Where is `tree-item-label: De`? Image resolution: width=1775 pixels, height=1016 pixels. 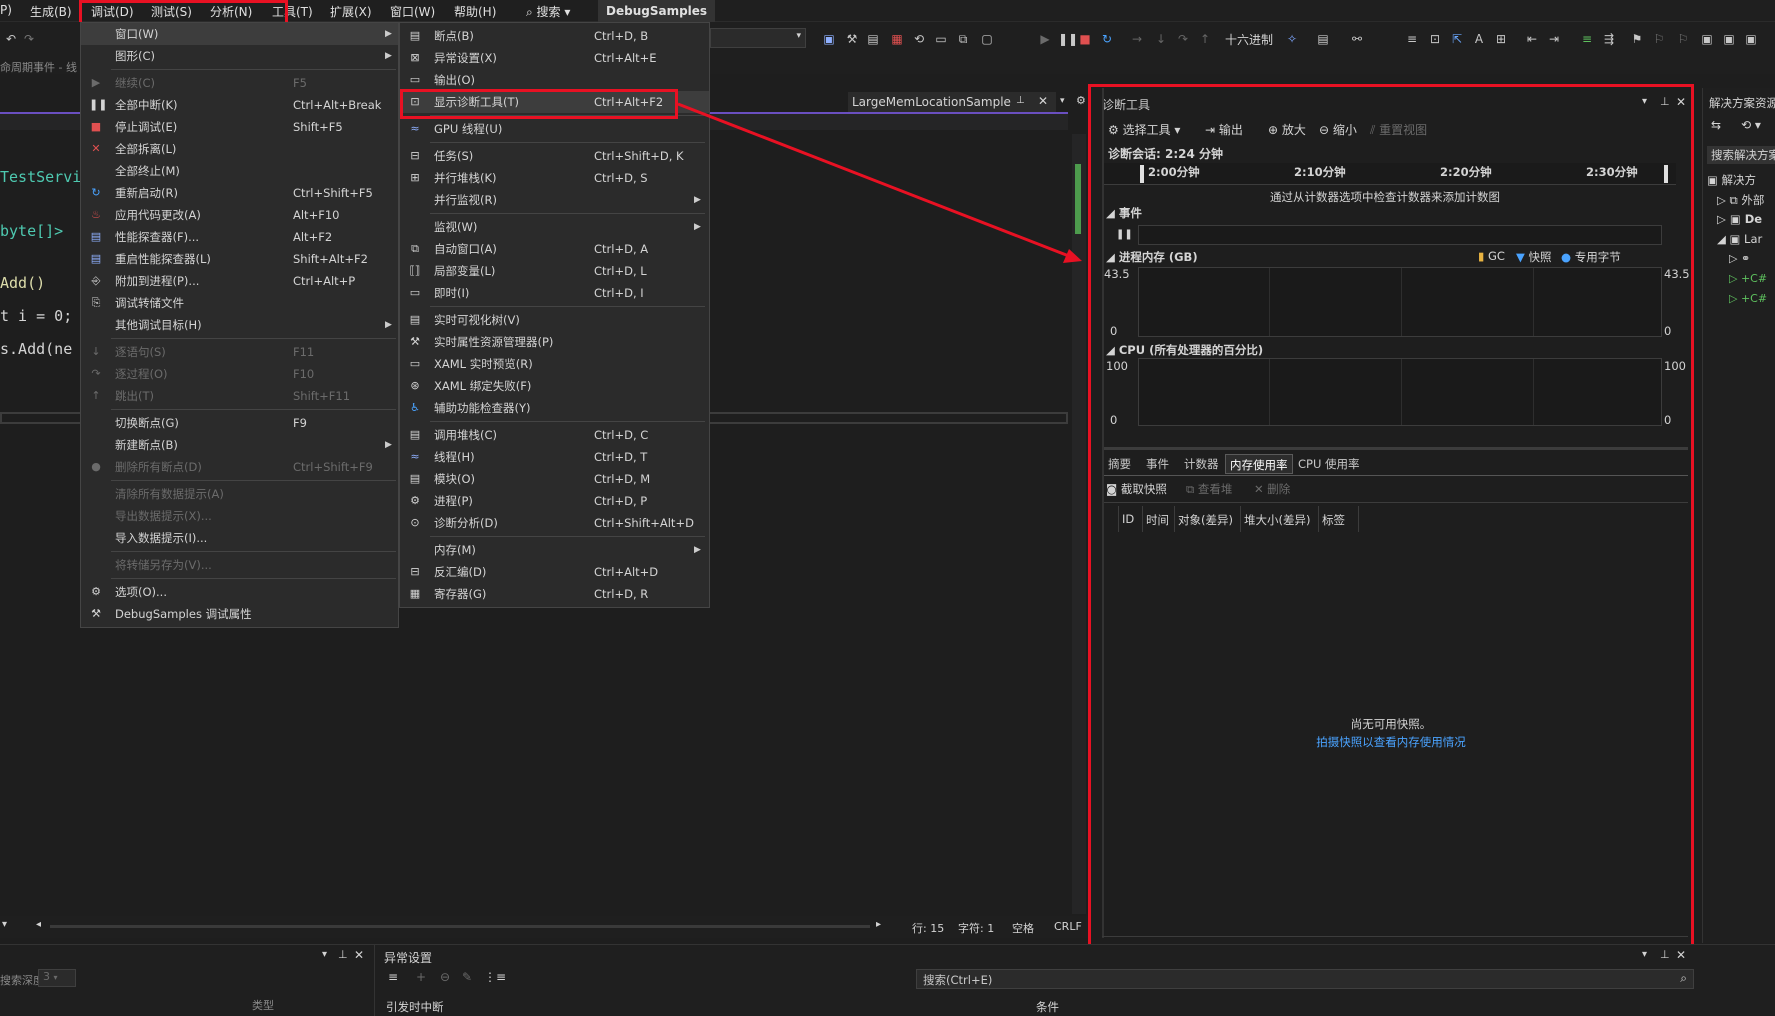
tree-item-label: De is located at coordinates (1753, 219).